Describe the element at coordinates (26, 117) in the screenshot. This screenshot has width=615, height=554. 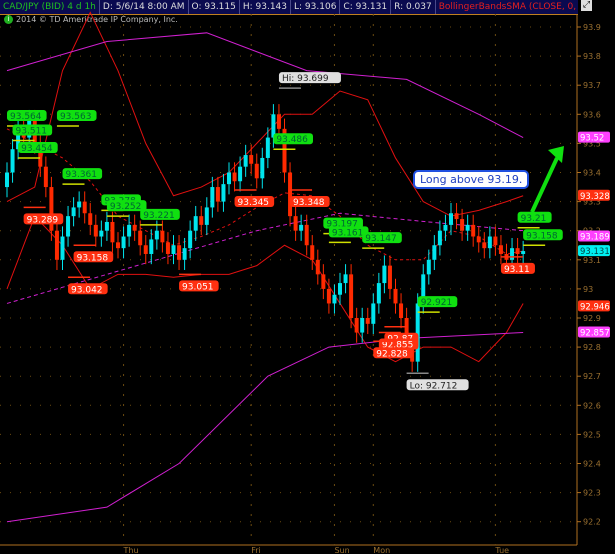
I see `price-label: 93.564` at that location.